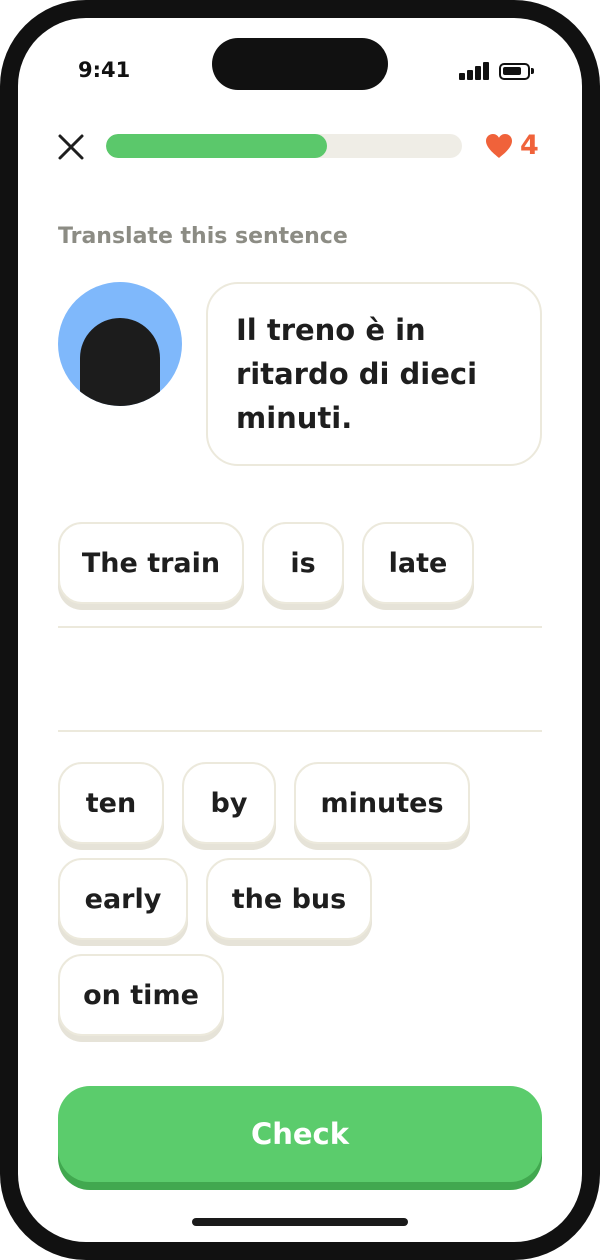  Describe the element at coordinates (418, 563) in the screenshot. I see `answer-word-chip: late` at that location.